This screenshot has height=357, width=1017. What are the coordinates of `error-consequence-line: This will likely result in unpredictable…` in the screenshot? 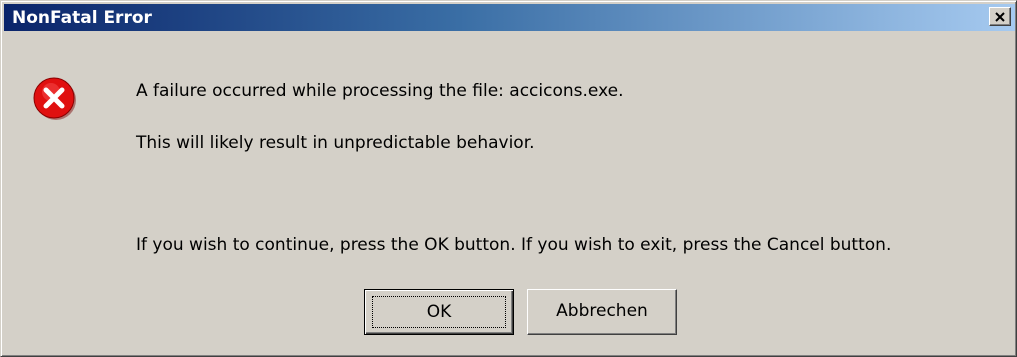 It's located at (335, 143).